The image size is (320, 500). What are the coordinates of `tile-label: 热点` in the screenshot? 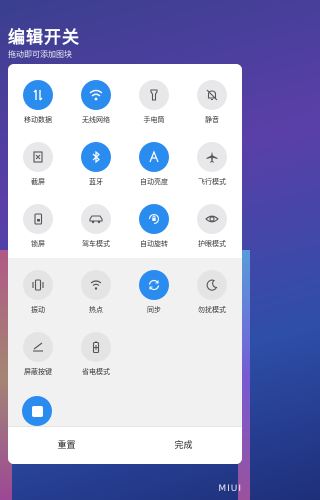 It's located at (96, 310).